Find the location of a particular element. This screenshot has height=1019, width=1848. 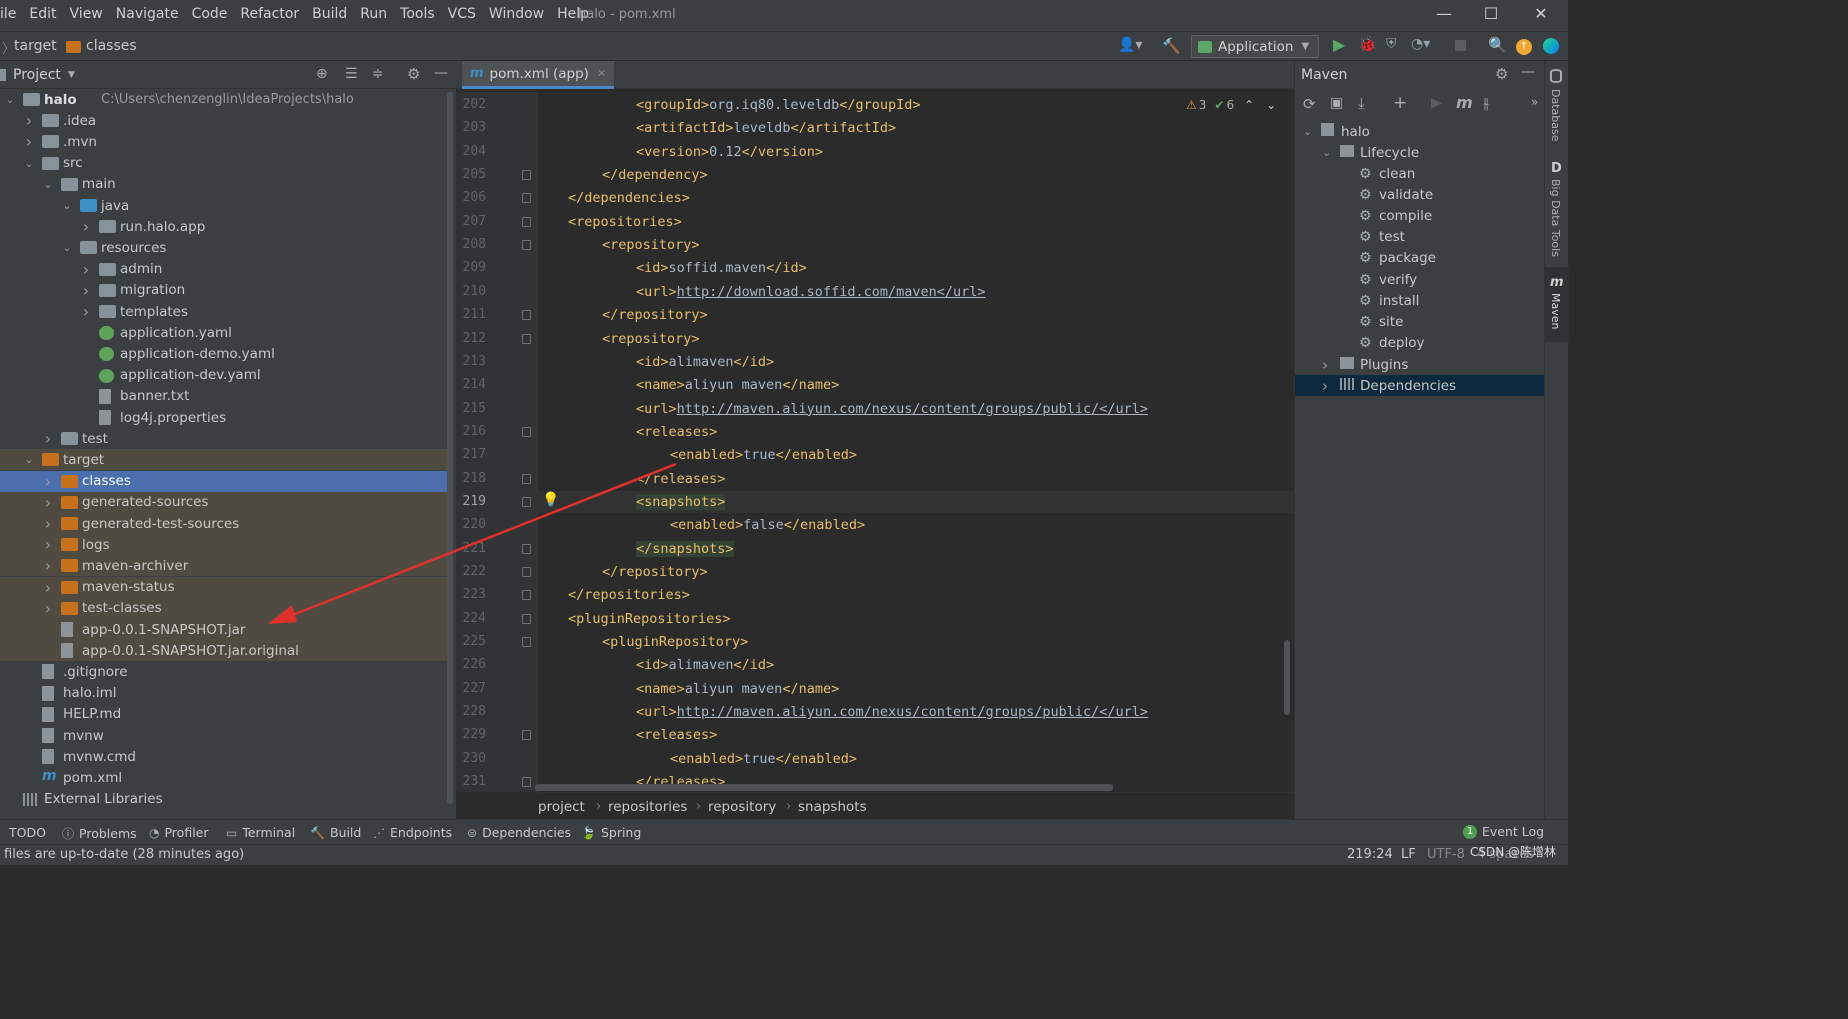

menu-item-code: Code is located at coordinates (210, 14).